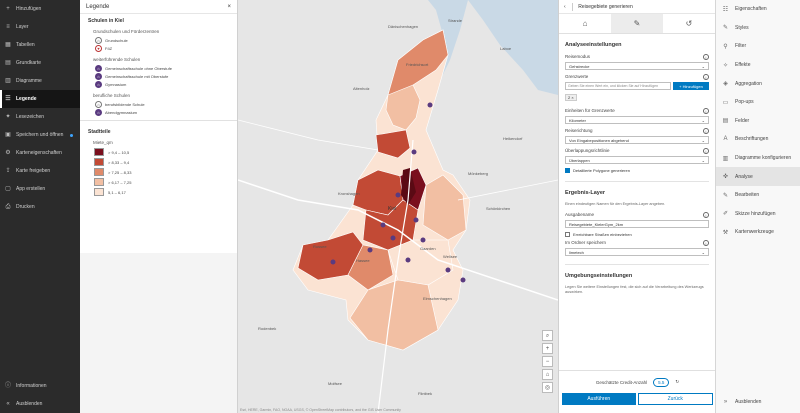  What do you see at coordinates (637, 160) in the screenshot?
I see `overlap-select: Überlappen ⌄` at bounding box center [637, 160].